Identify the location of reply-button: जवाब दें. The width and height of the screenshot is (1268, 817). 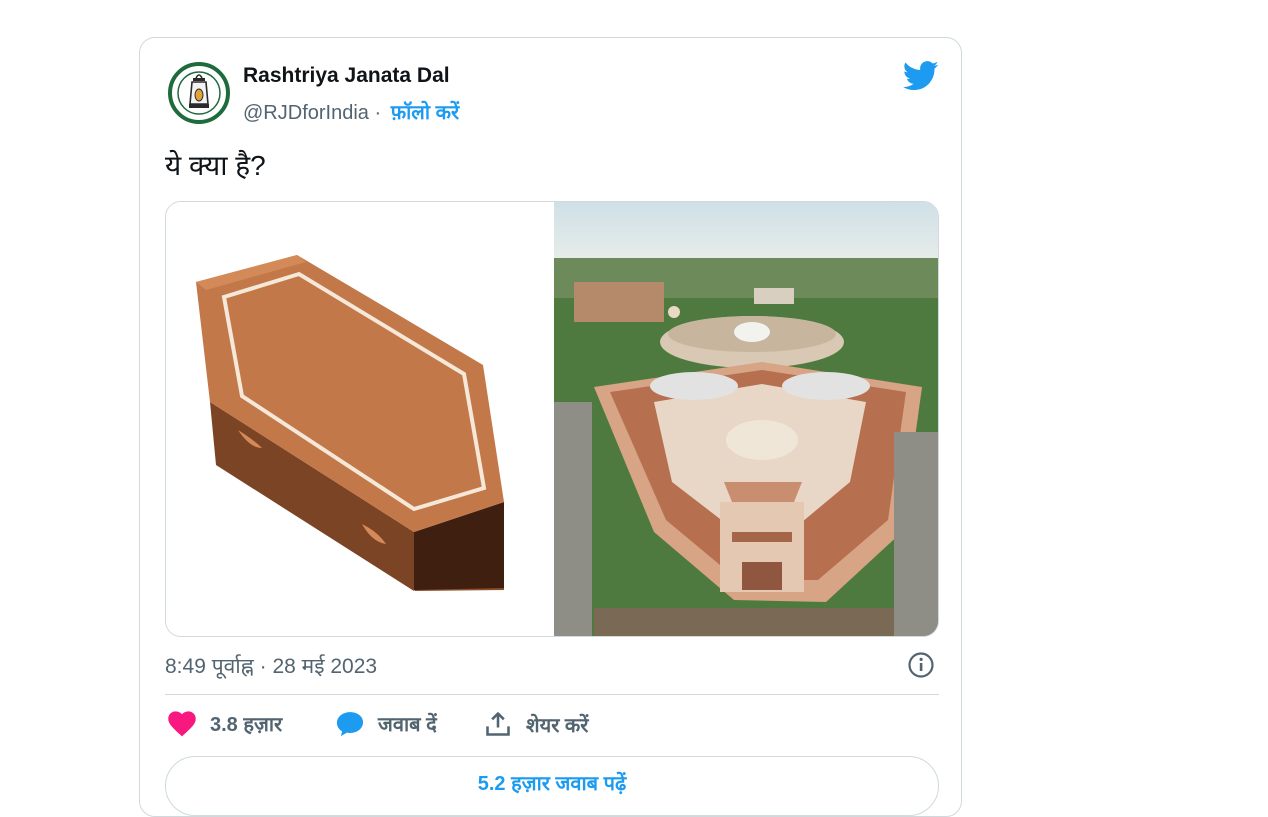
(386, 723).